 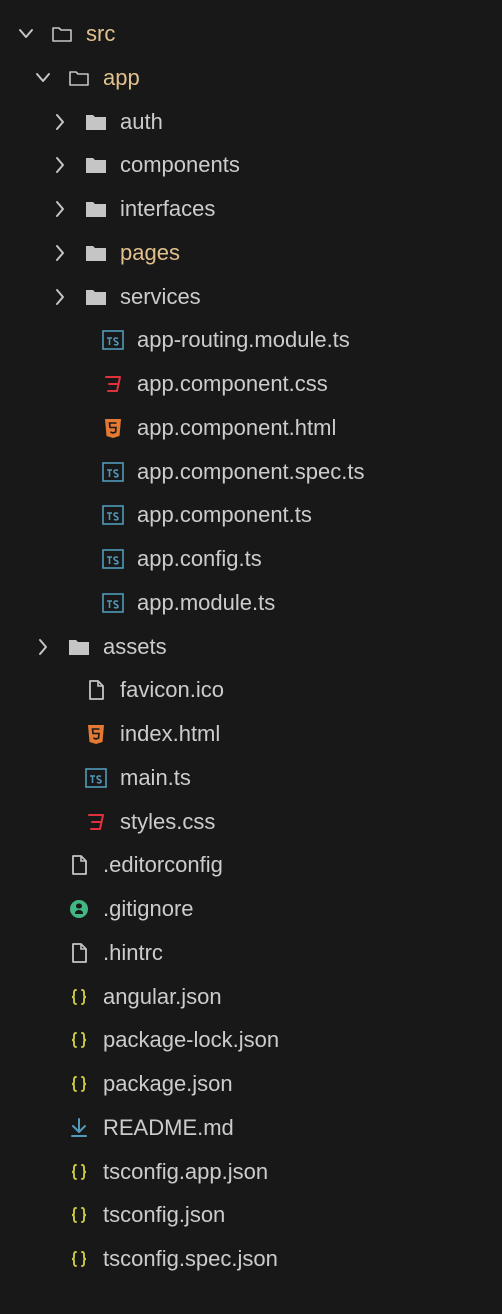 What do you see at coordinates (251, 253) in the screenshot?
I see `tree-folder-pages: pages` at bounding box center [251, 253].